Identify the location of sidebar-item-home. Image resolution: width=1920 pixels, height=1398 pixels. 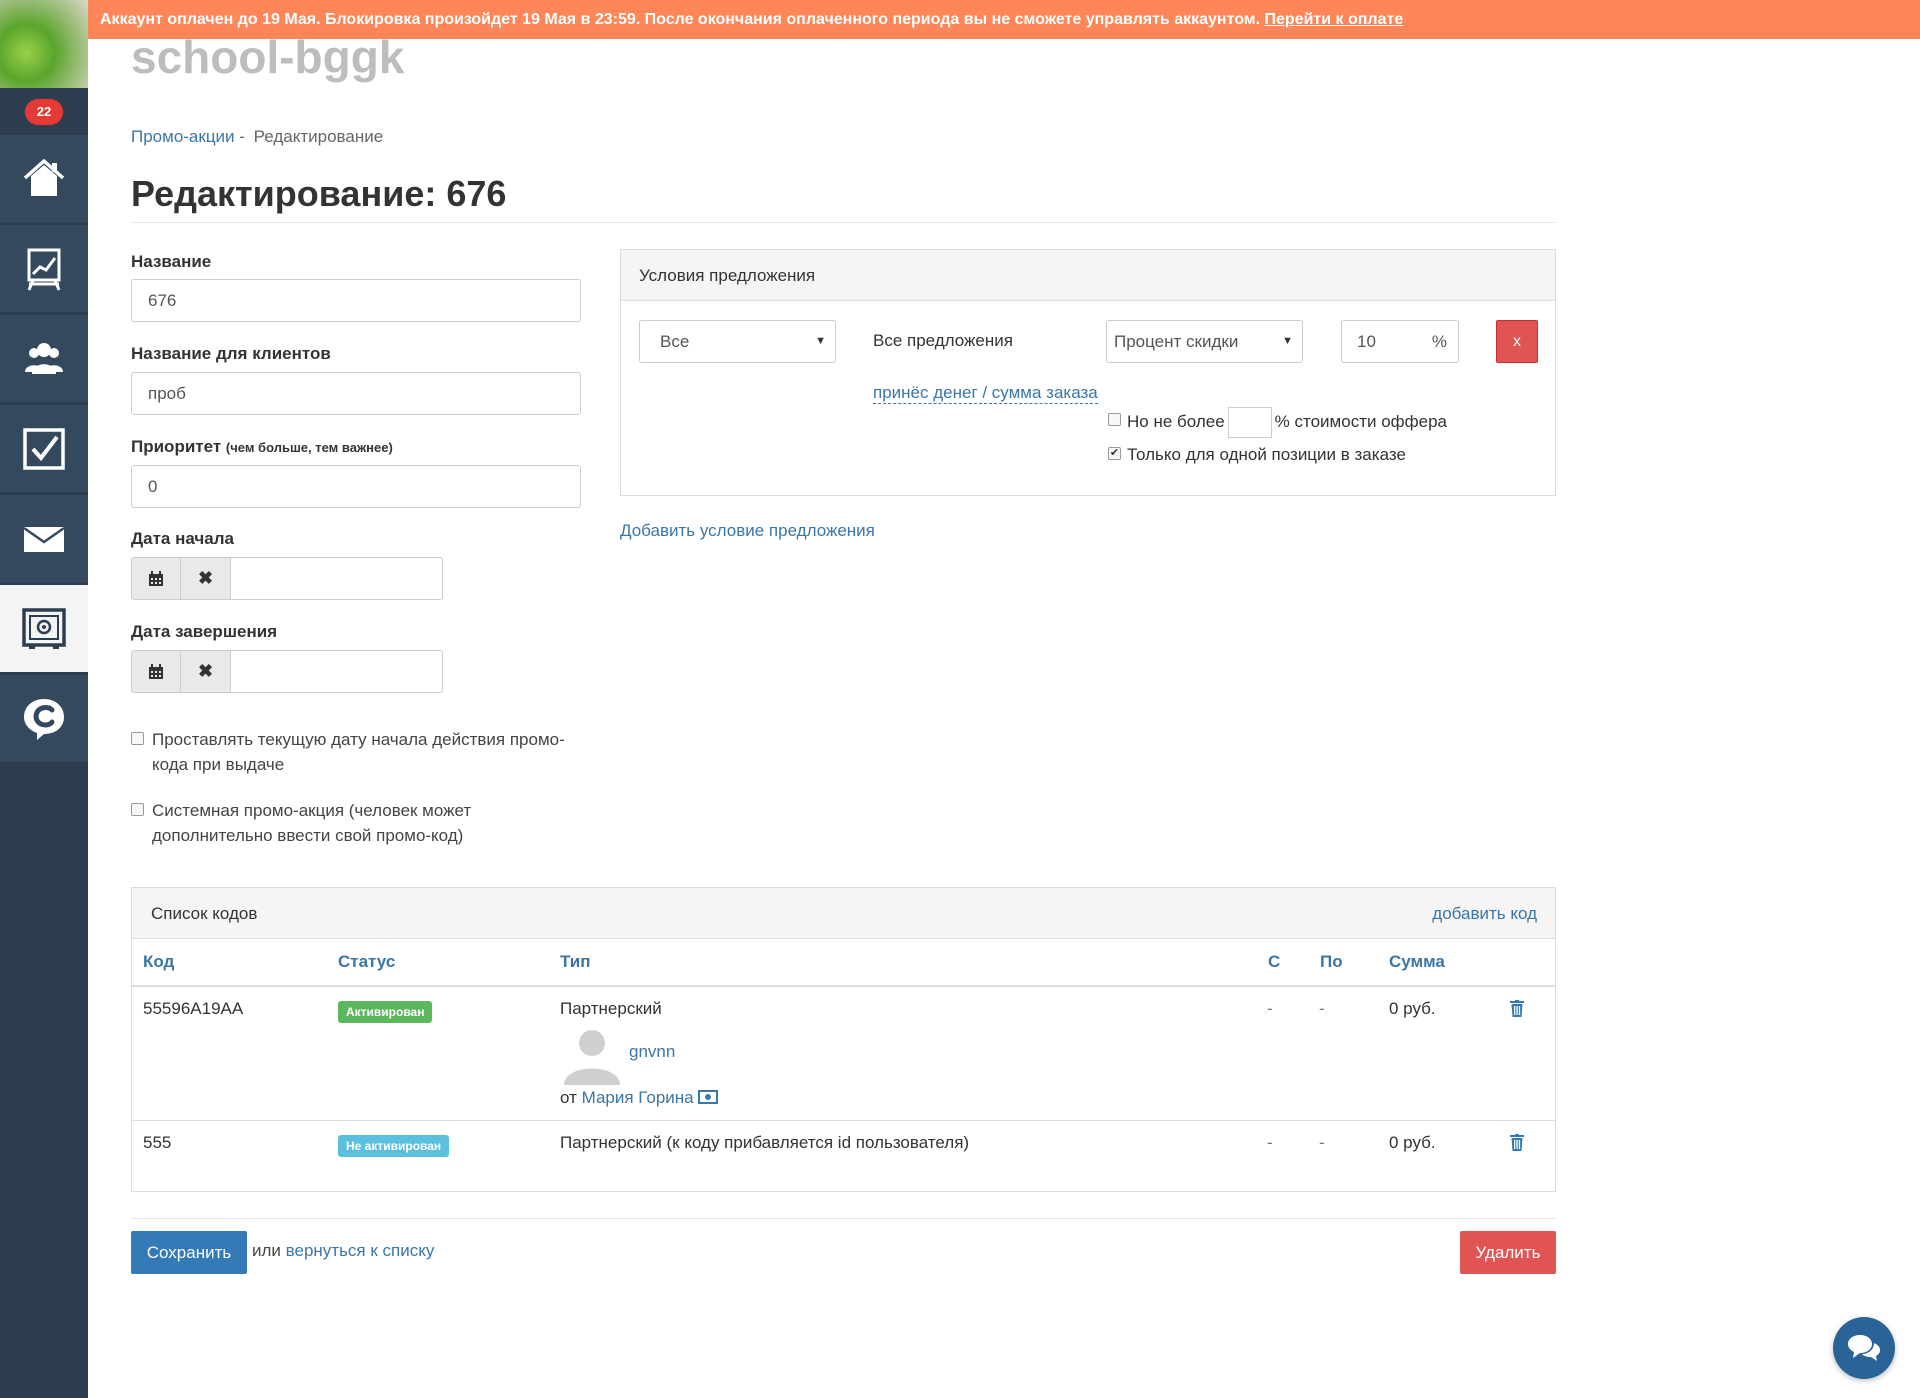
(44, 179).